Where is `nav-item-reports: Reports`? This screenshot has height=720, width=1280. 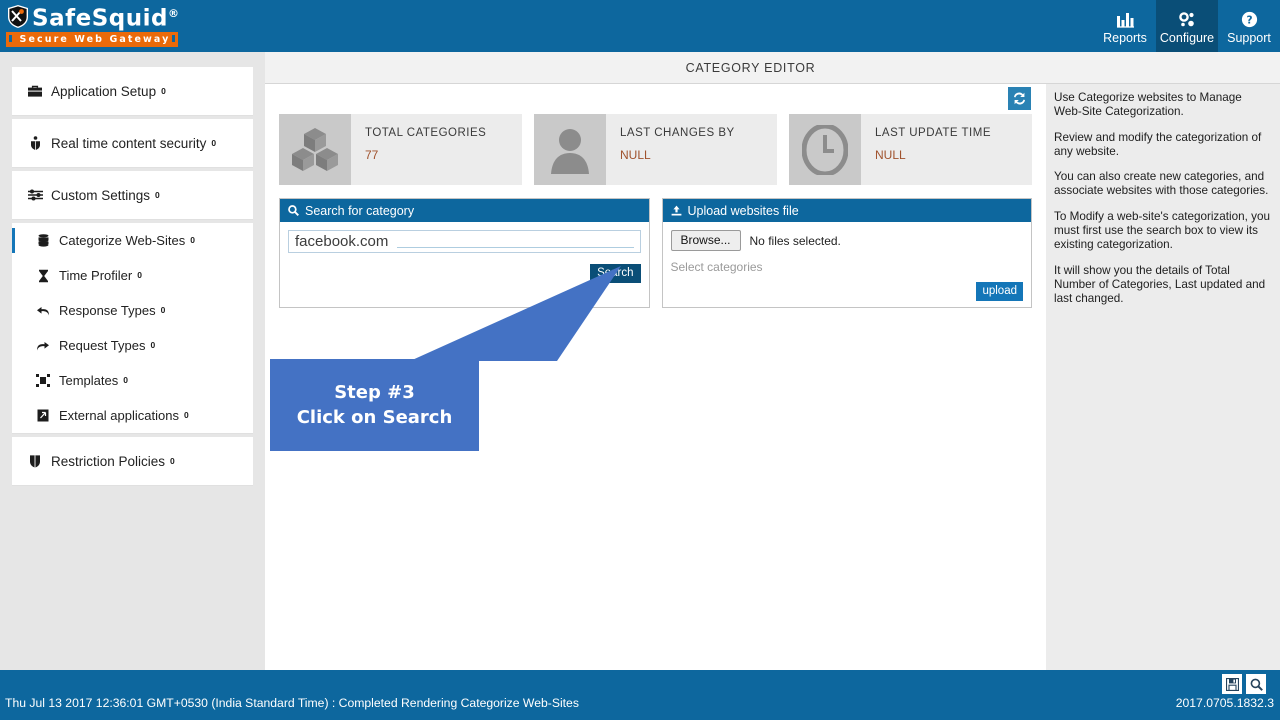 nav-item-reports: Reports is located at coordinates (1125, 26).